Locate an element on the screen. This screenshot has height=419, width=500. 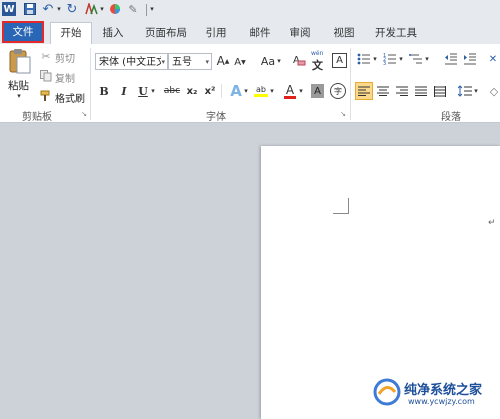
draw-icon: ✎ is located at coordinates (133, 9).